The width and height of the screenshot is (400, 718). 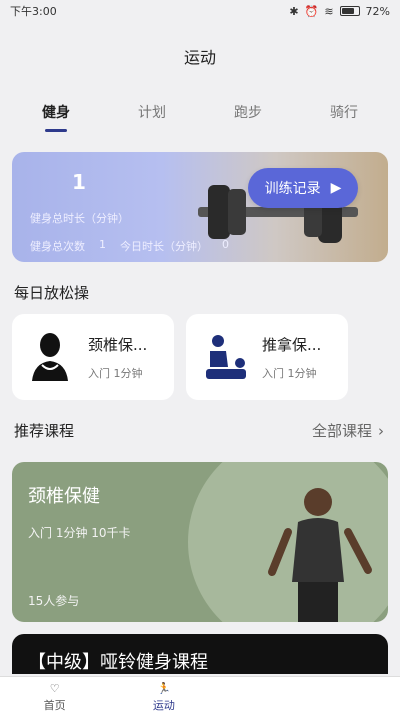 I want to click on course-card-dumbbell: 【中级】哑铃健身课程, so click(x=200, y=654).